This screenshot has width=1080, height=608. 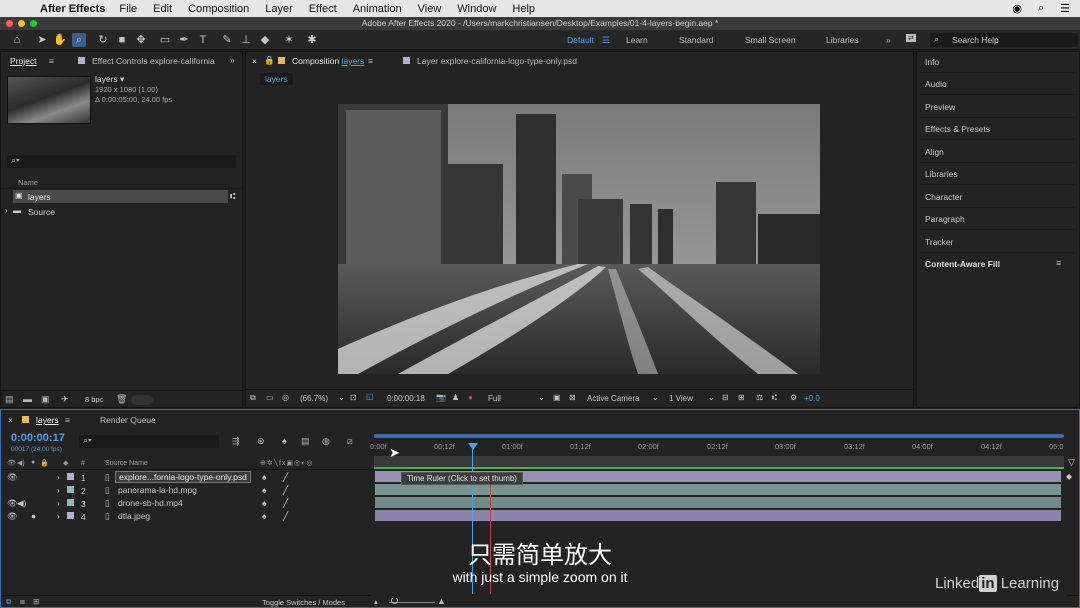 I want to click on layer-name: drone-sb-hd.mp4, so click(x=150, y=503).